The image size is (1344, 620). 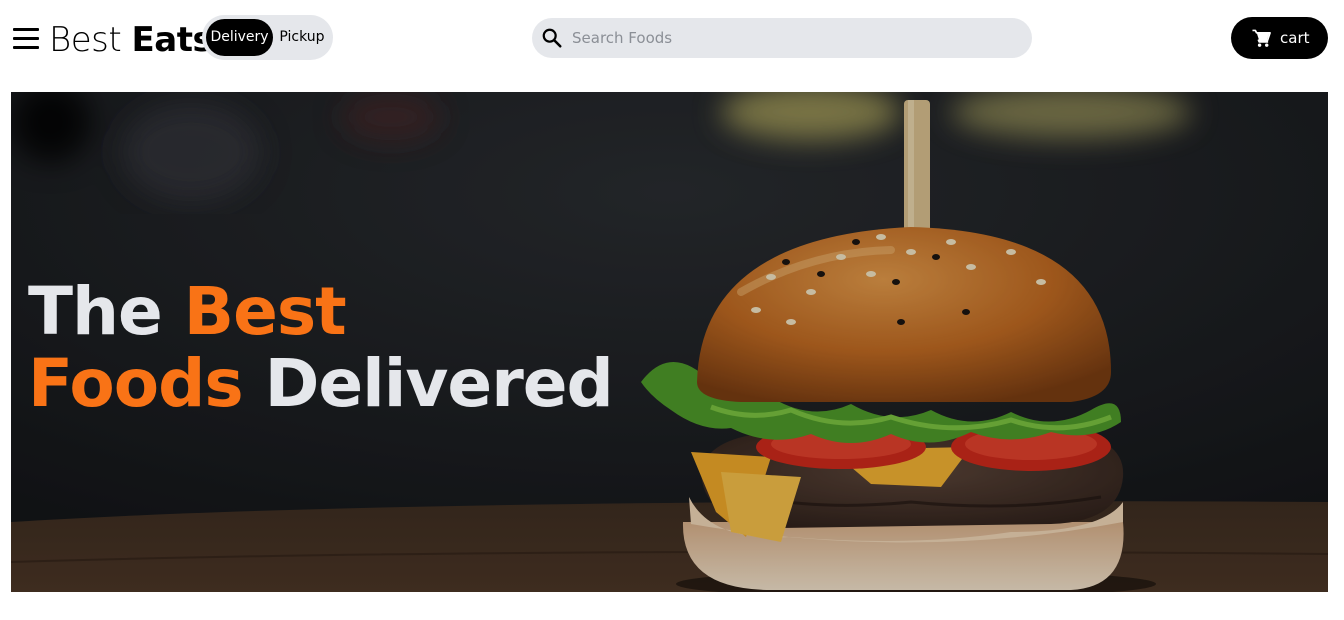 I want to click on hero-word-foods: Foods, so click(x=136, y=383).